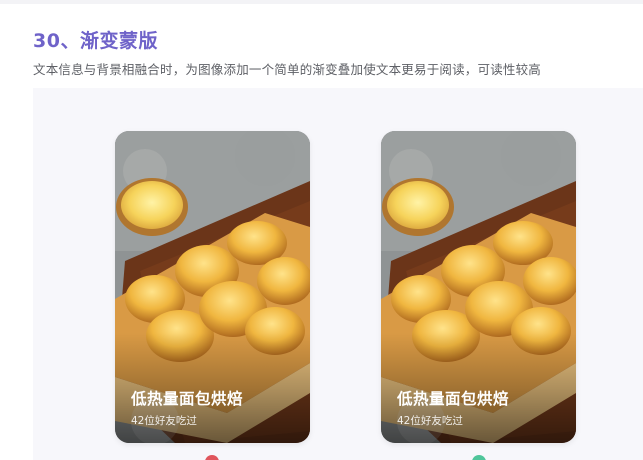  Describe the element at coordinates (287, 69) in the screenshot. I see `section-description: 文本信息与背景相融合时，为图像添加一个简单的渐变叠加使文本更易于阅读，可读性较高` at that location.